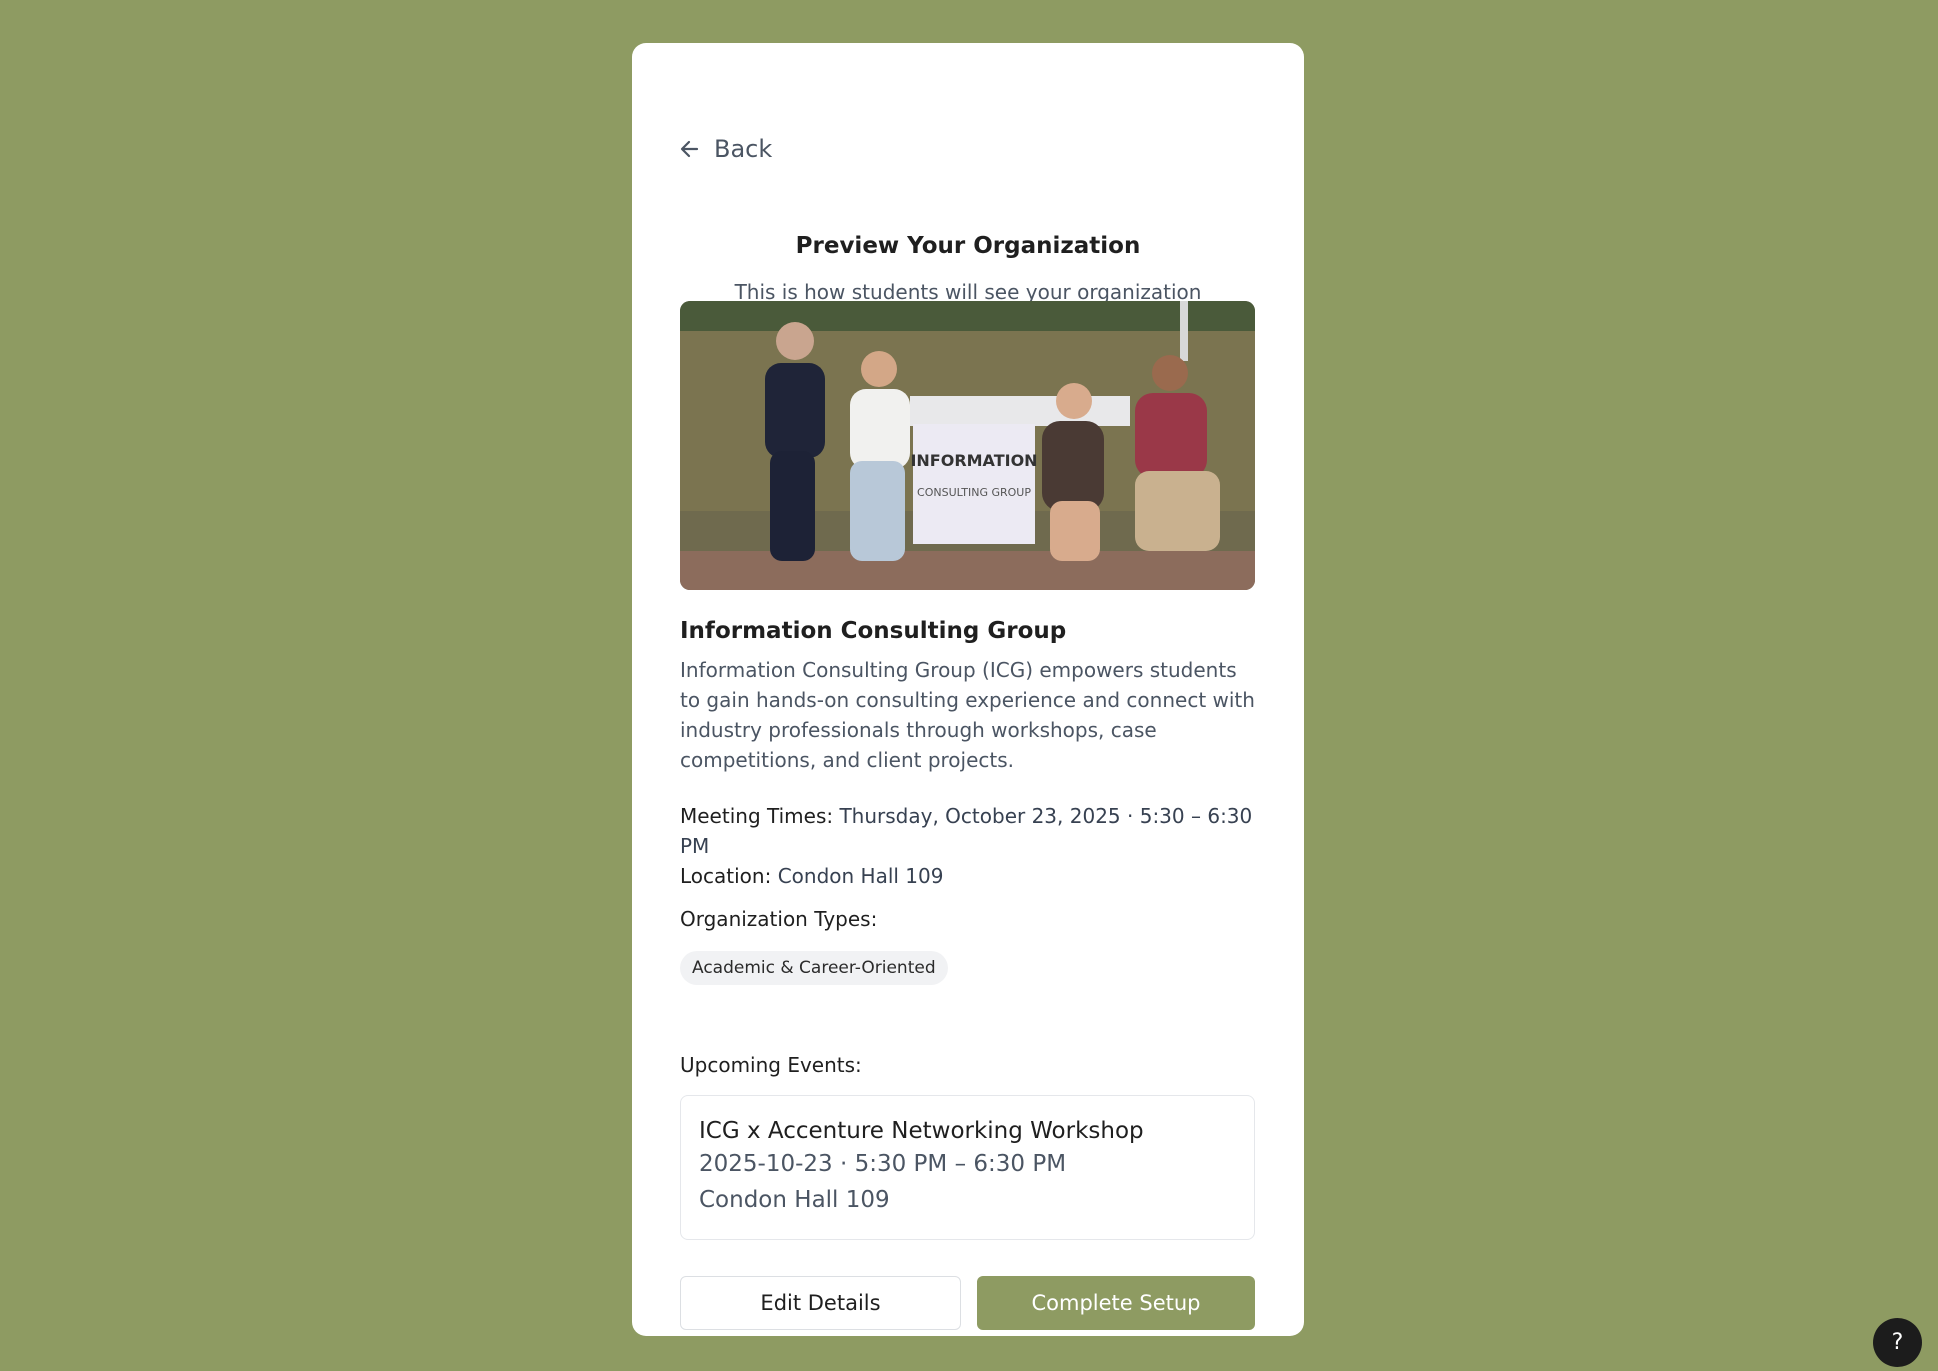  I want to click on event-datetime: 2025-10-23 · 5:30 PM – 6:30 PM, so click(883, 1164).